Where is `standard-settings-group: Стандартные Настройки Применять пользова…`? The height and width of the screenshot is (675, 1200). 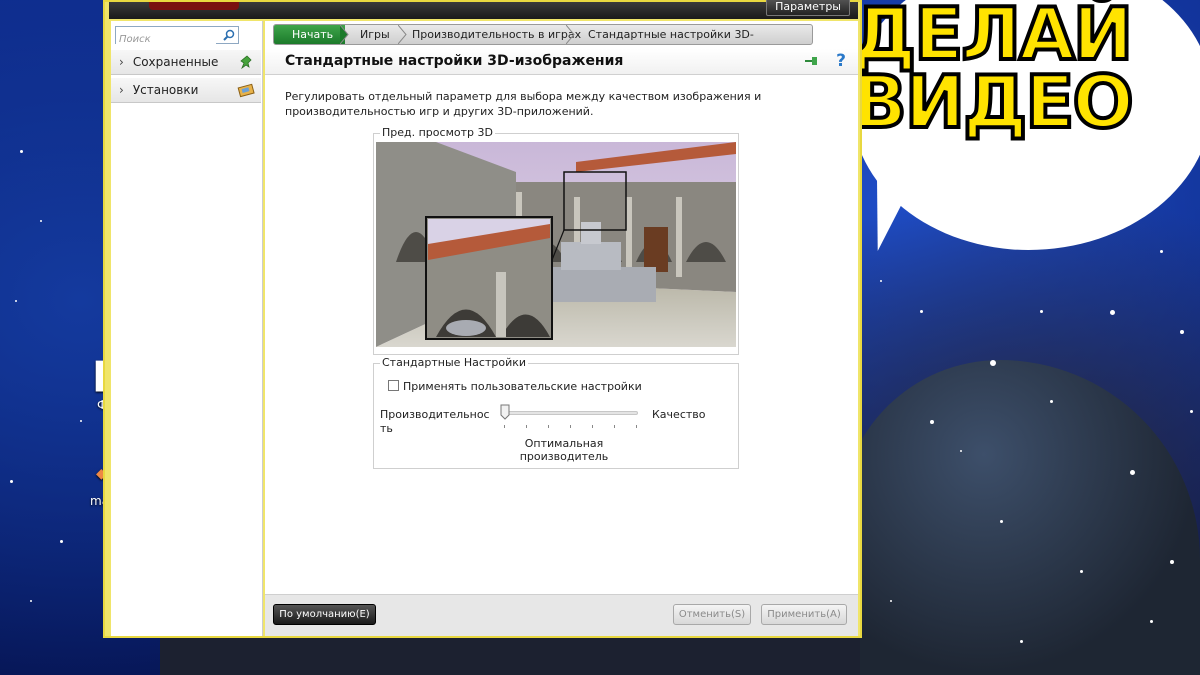
standard-settings-group: Стандартные Настройки Применять пользова… is located at coordinates (556, 412).